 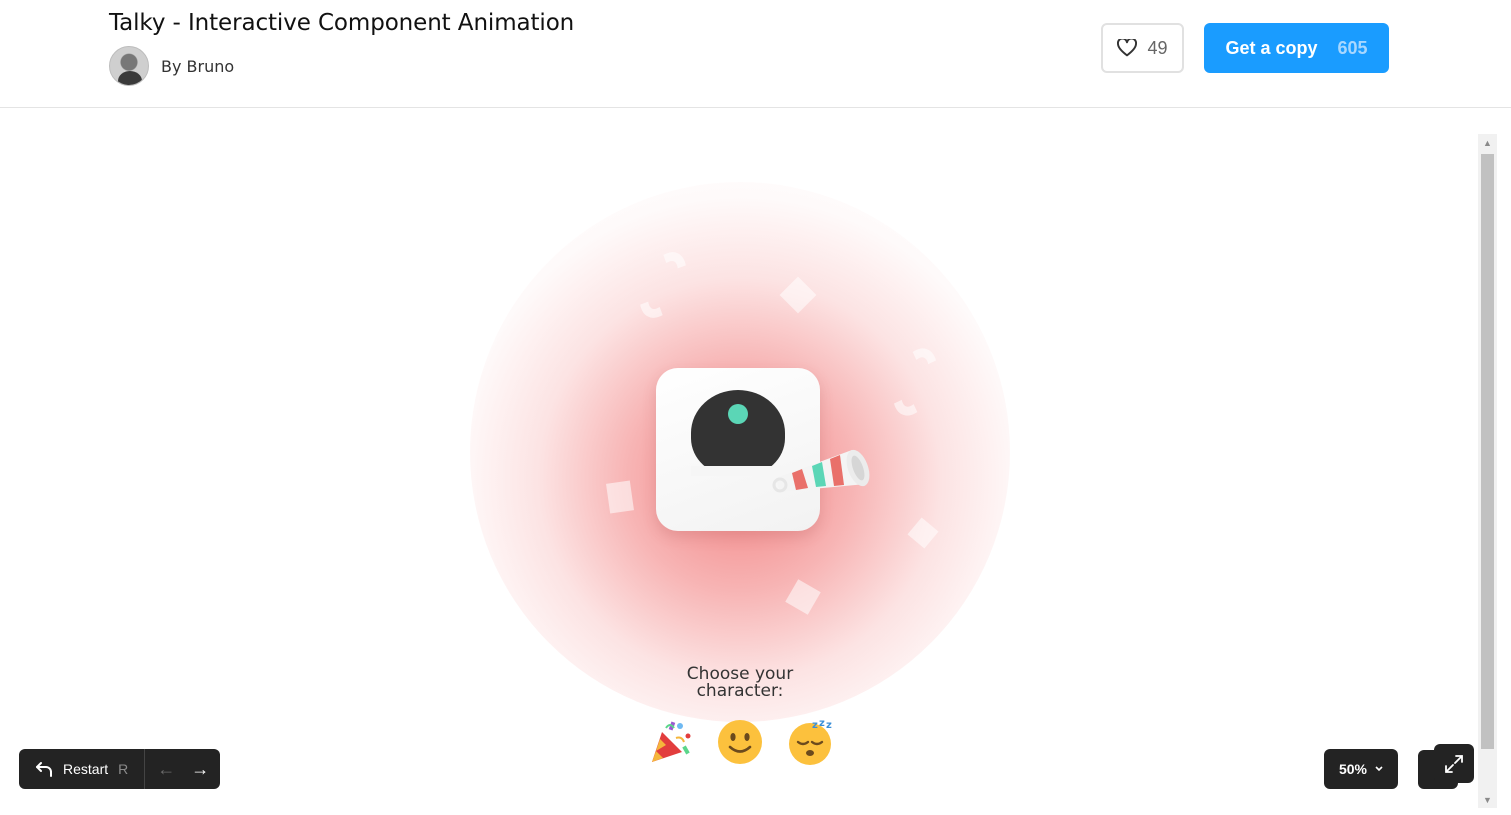 I want to click on restart-label: Restart, so click(x=86, y=769).